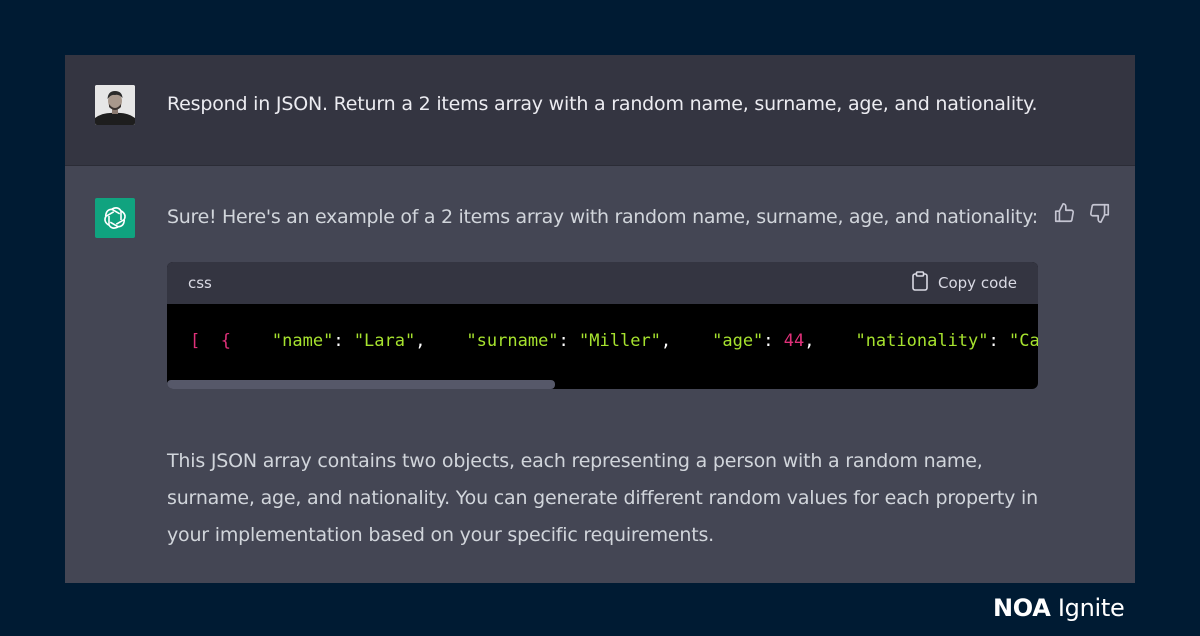 The width and height of the screenshot is (1200, 636). Describe the element at coordinates (200, 283) in the screenshot. I see `code-language-label: css` at that location.